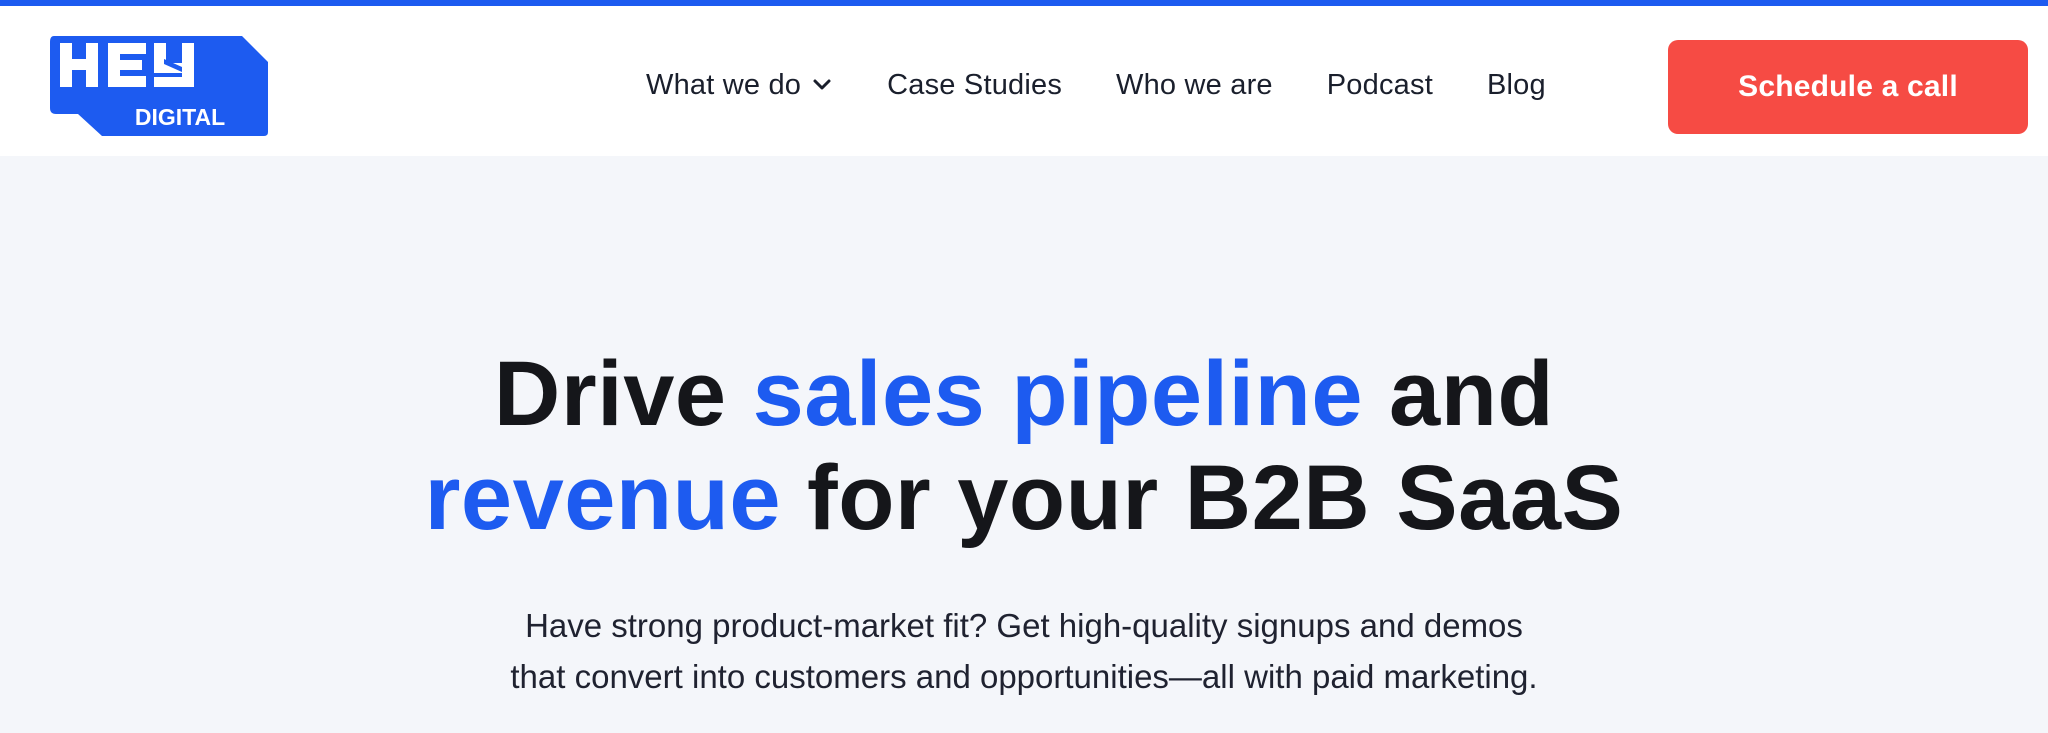 The height and width of the screenshot is (733, 2048). Describe the element at coordinates (623, 394) in the screenshot. I see `headline-text: Drive` at that location.